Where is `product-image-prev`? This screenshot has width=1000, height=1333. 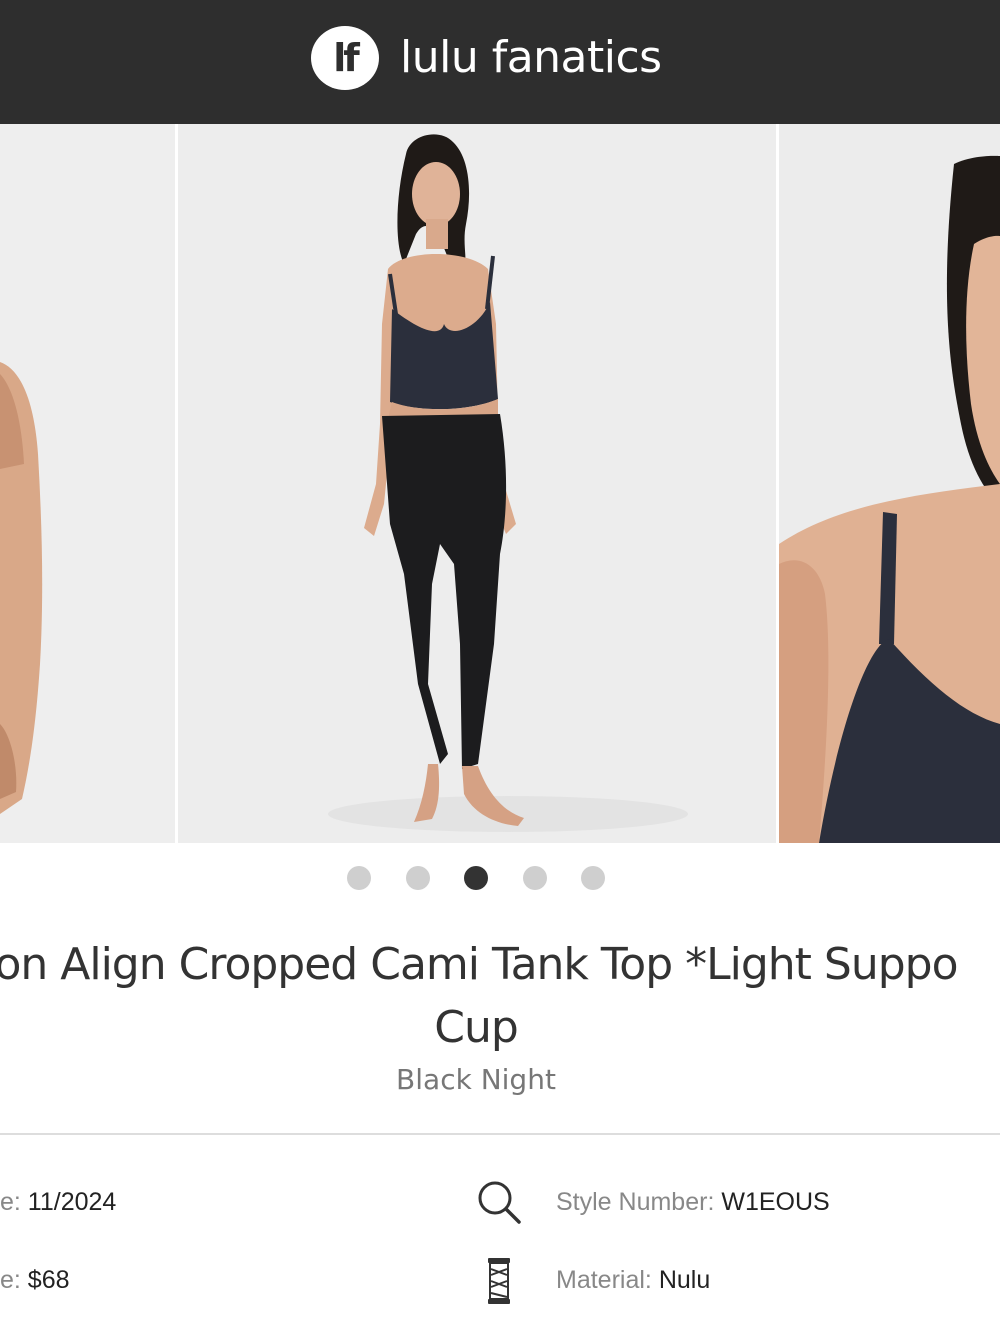 product-image-prev is located at coordinates (87, 483).